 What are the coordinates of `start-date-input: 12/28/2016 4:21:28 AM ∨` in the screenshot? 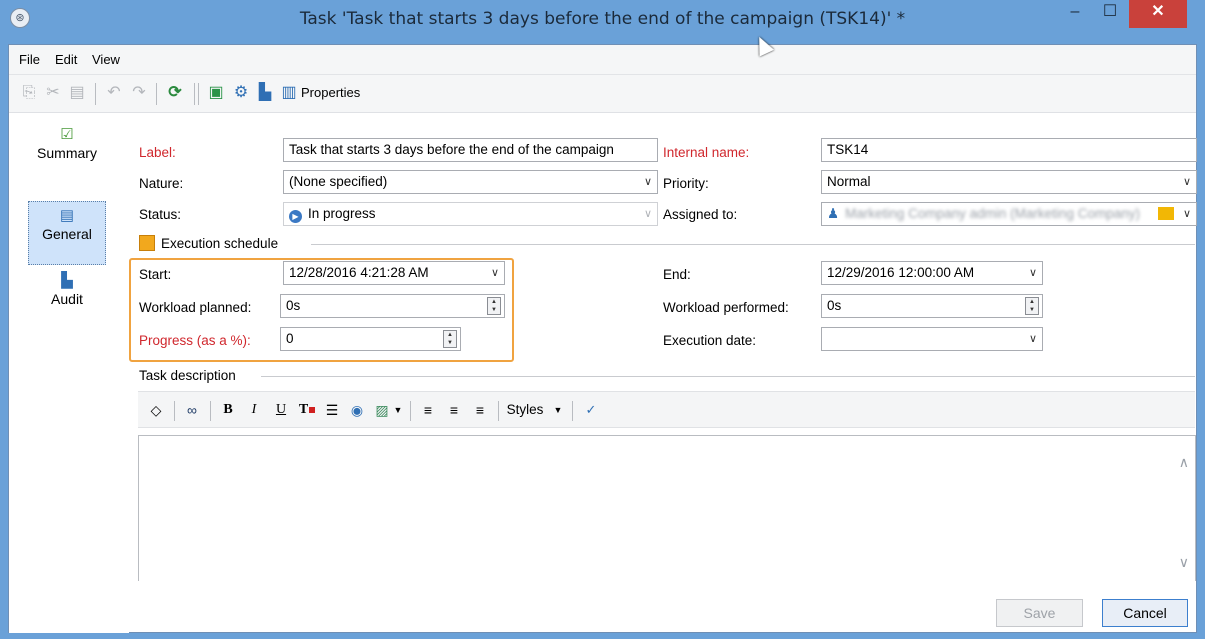 It's located at (394, 273).